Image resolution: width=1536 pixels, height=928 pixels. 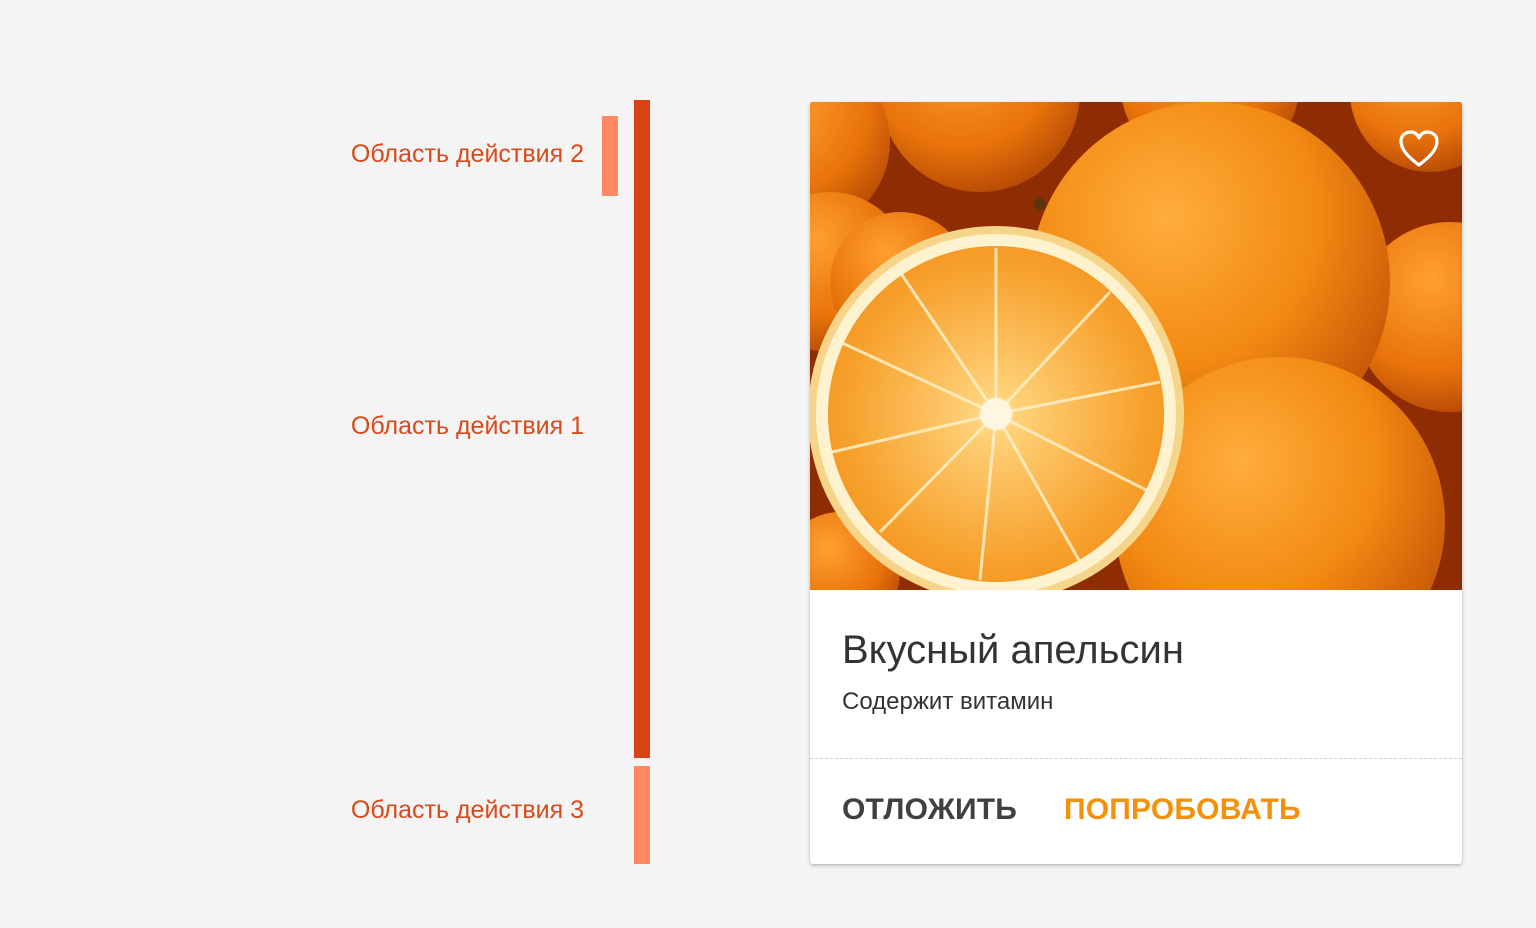 What do you see at coordinates (948, 701) in the screenshot?
I see `card-subtitle: Содержит витамин` at bounding box center [948, 701].